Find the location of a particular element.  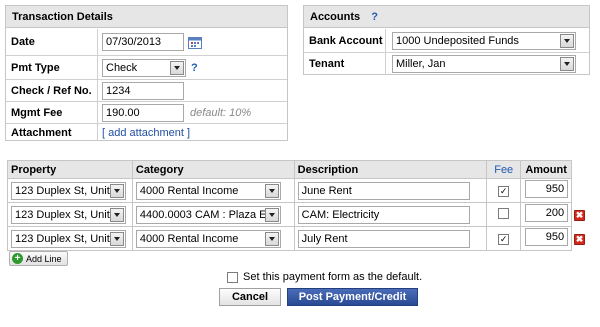

bank-account-select: 1000 Undeposited Funds is located at coordinates (484, 40).